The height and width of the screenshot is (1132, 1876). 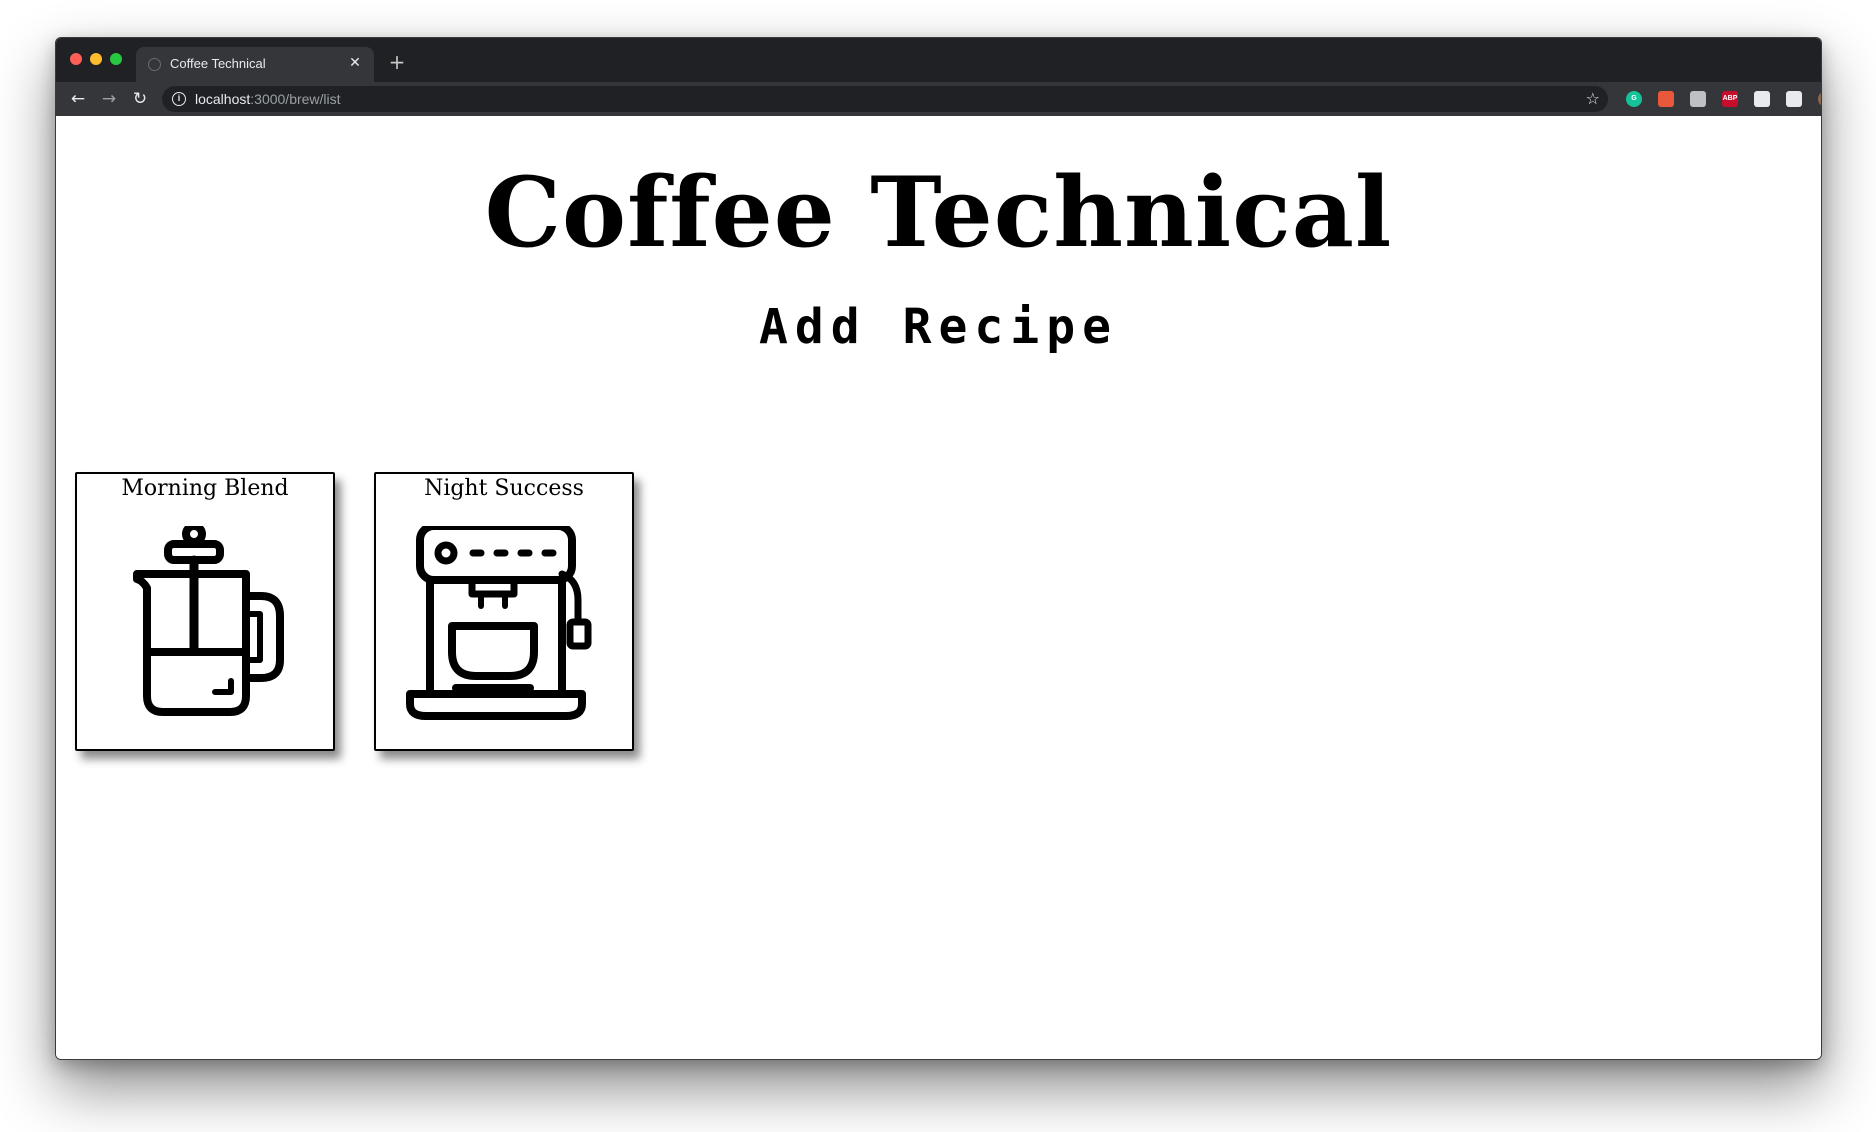 What do you see at coordinates (140, 99) in the screenshot?
I see `reload-button: ↻` at bounding box center [140, 99].